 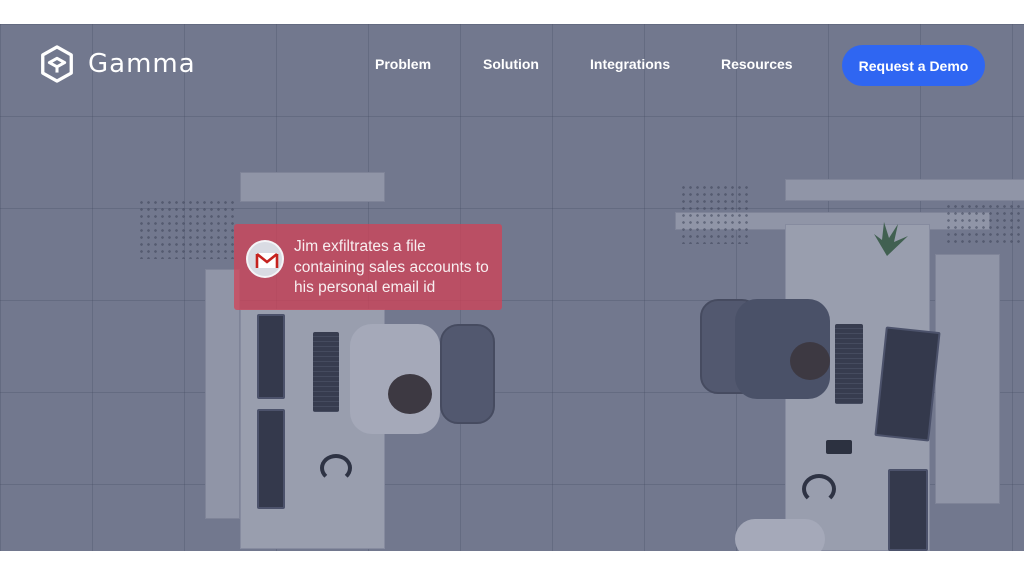 I want to click on nav-link-integrations: Integrations, so click(x=630, y=64).